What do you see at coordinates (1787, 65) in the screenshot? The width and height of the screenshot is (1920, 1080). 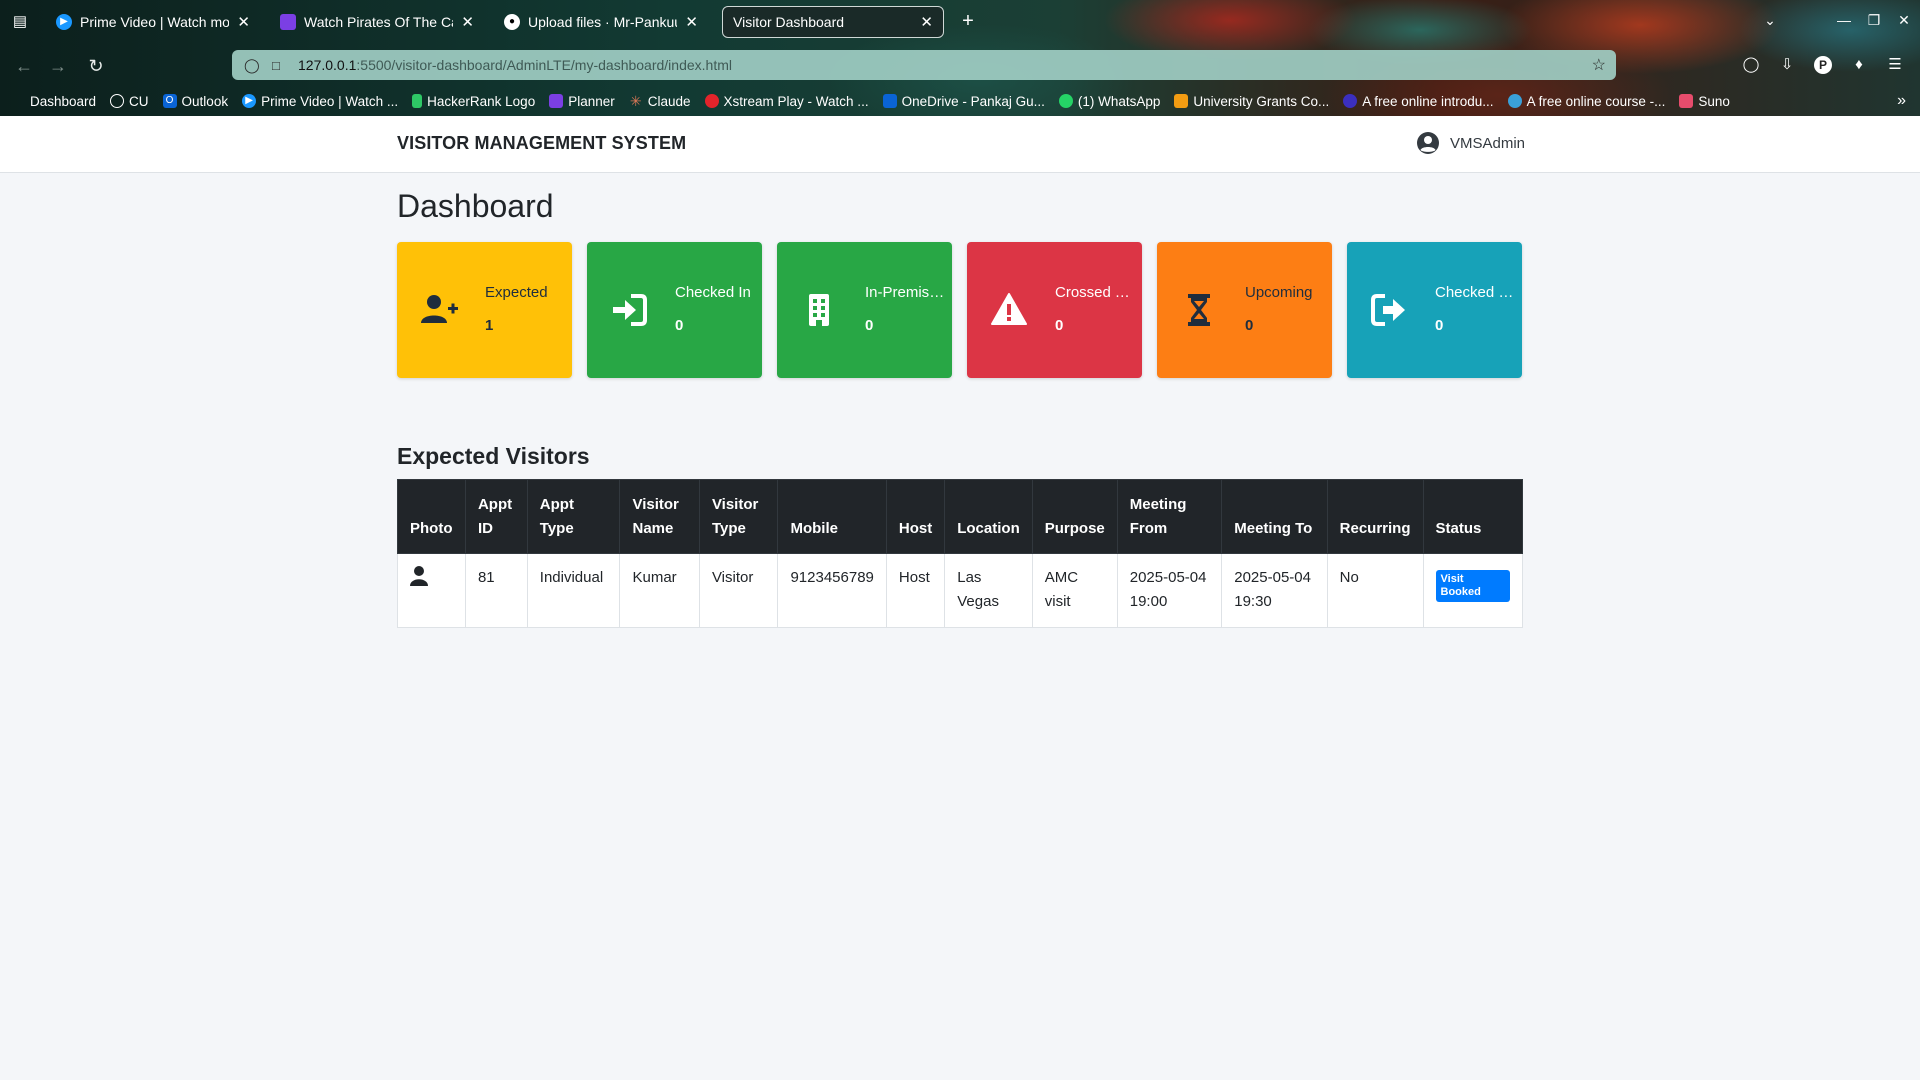 I see `download-icon: ⇩` at bounding box center [1787, 65].